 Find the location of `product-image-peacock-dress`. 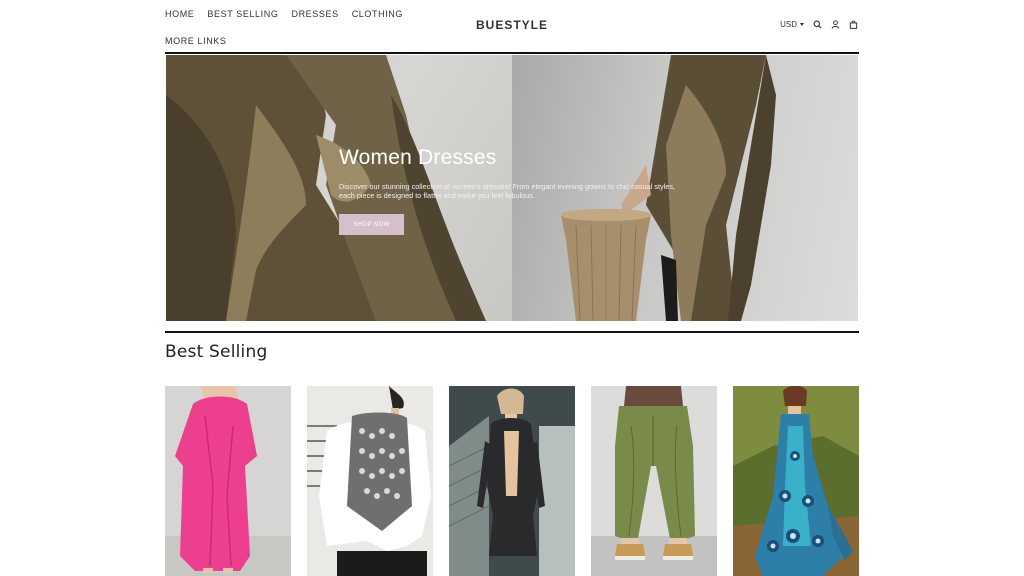

product-image-peacock-dress is located at coordinates (796, 481).